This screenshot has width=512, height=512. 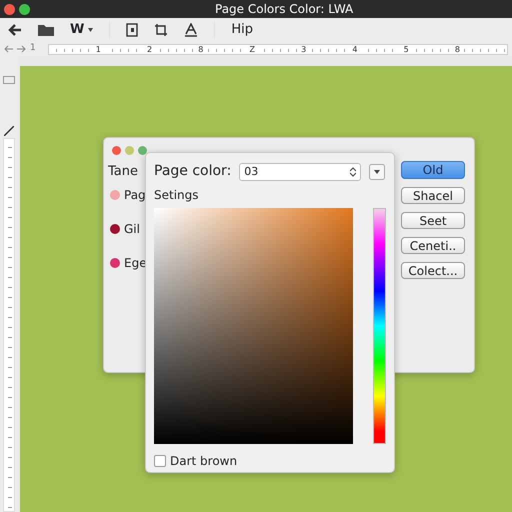 What do you see at coordinates (353, 171) in the screenshot?
I see `stepper-icon` at bounding box center [353, 171].